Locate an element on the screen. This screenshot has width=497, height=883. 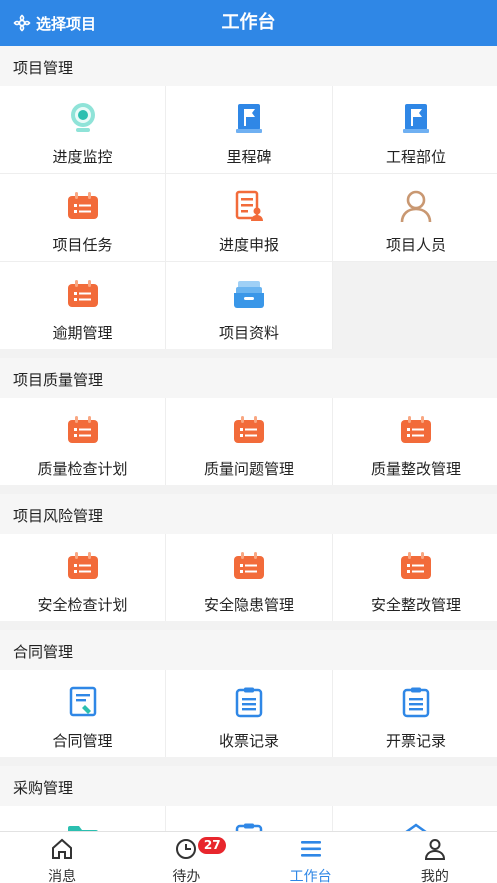
home-icon is located at coordinates (62, 851).